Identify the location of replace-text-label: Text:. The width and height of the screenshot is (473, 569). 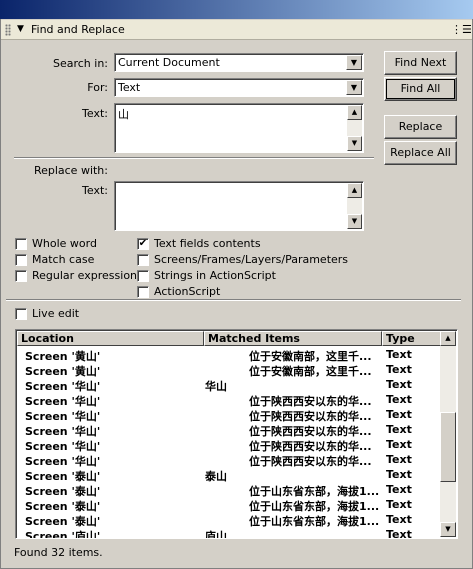
(95, 190).